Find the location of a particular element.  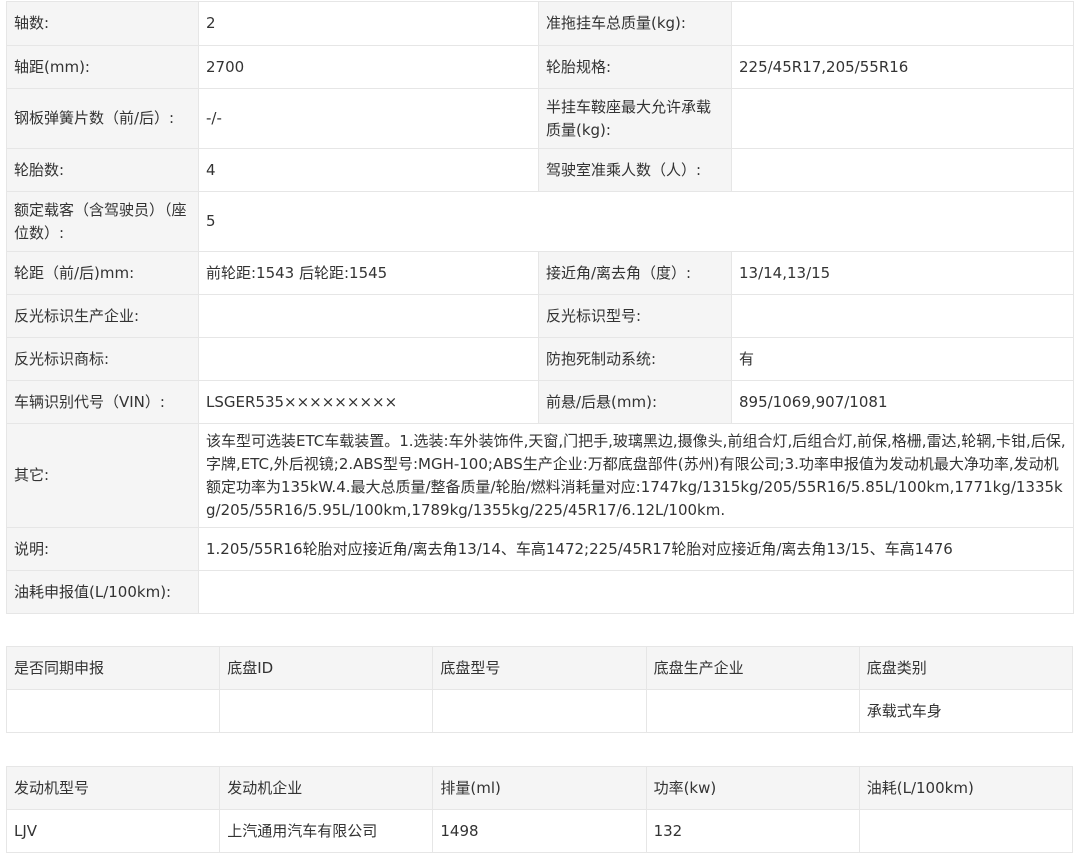

chassis-table: 是否同期申报 底盘ID 底盘型号 底盘生产企业 底盘类别 承载式车身 is located at coordinates (539, 689).